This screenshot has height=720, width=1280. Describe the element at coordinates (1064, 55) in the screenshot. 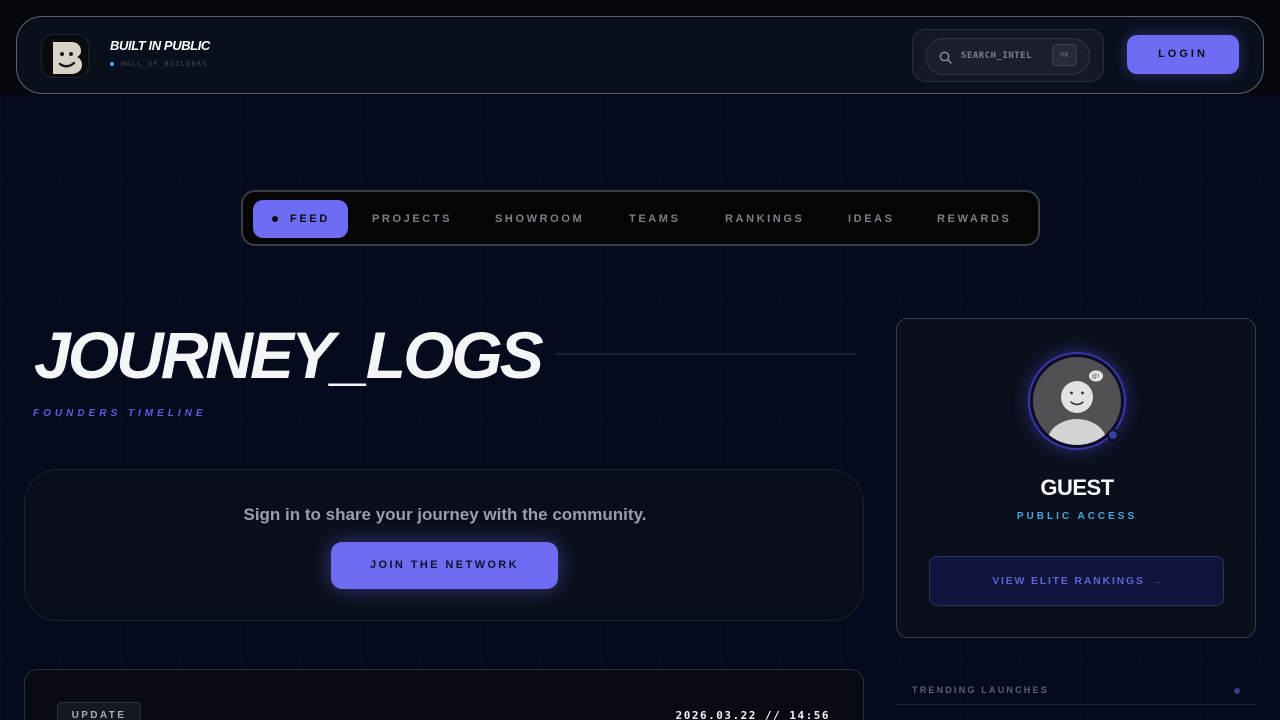

I see `search-shortcut-badge: ⌘K` at that location.